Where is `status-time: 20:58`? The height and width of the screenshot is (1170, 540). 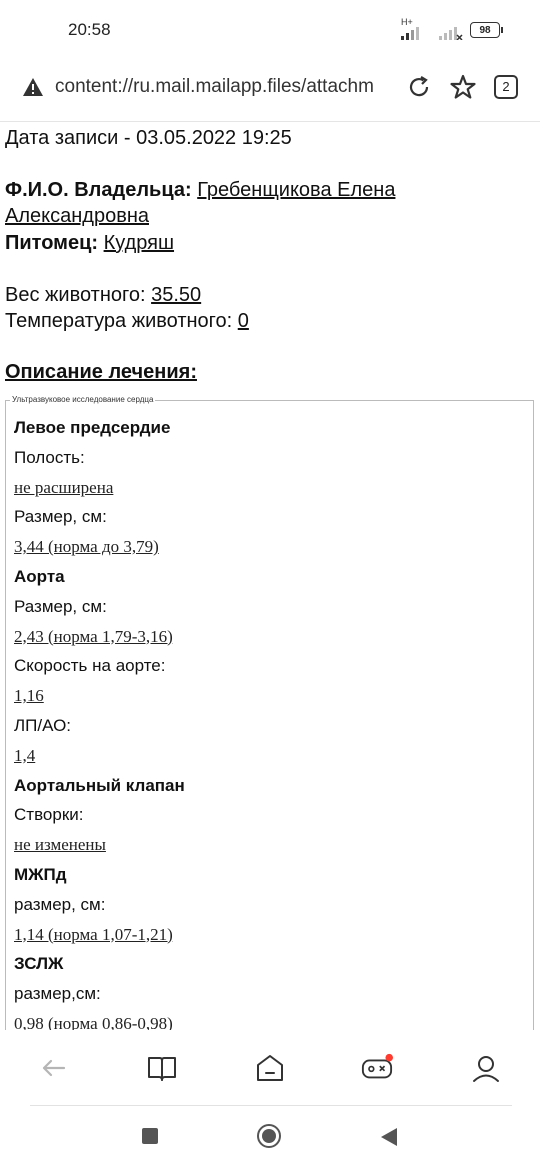 status-time: 20:58 is located at coordinates (89, 29).